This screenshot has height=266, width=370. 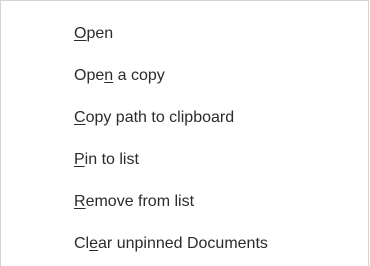 What do you see at coordinates (94, 243) in the screenshot?
I see `access-key: e` at bounding box center [94, 243].